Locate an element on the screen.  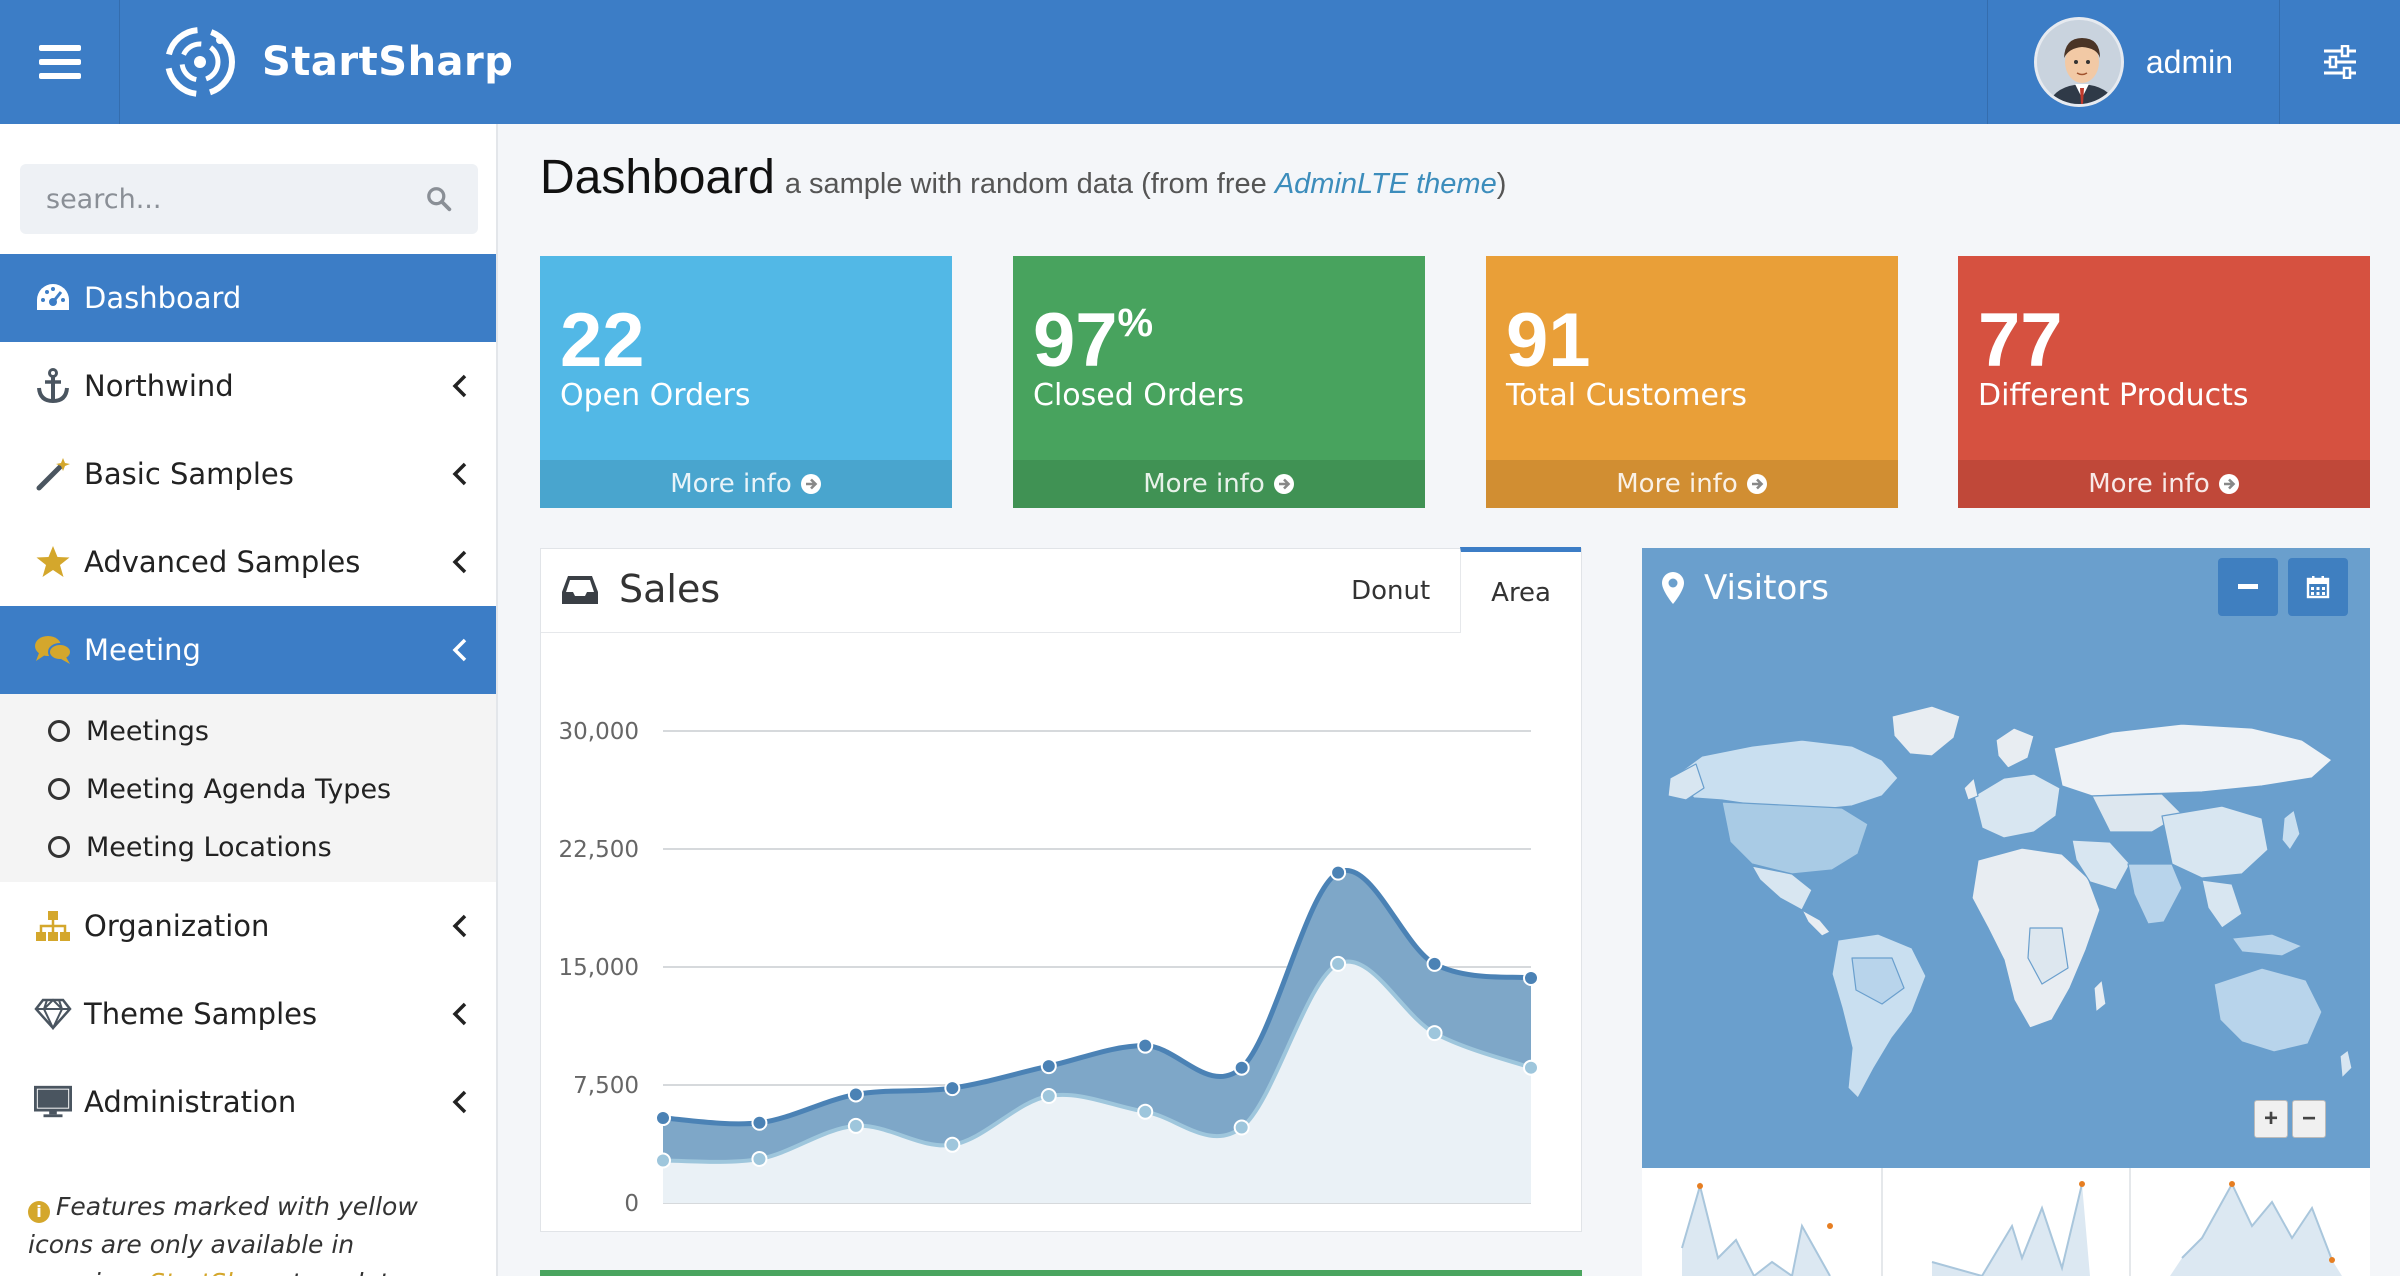
calendar-icon is located at coordinates (2318, 587).